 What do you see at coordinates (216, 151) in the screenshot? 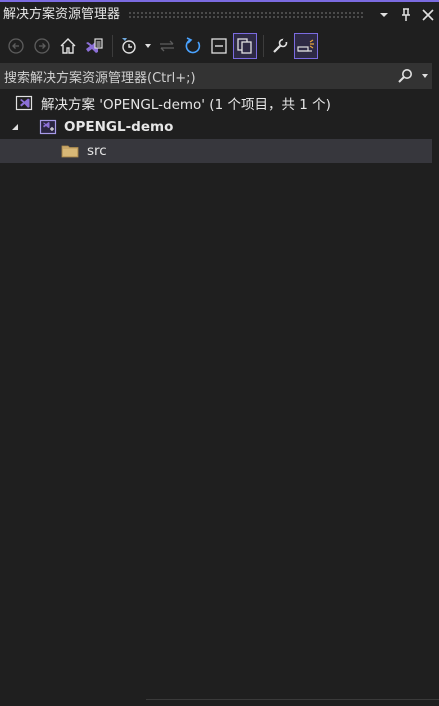
I see `tree-item-folder-src: src` at bounding box center [216, 151].